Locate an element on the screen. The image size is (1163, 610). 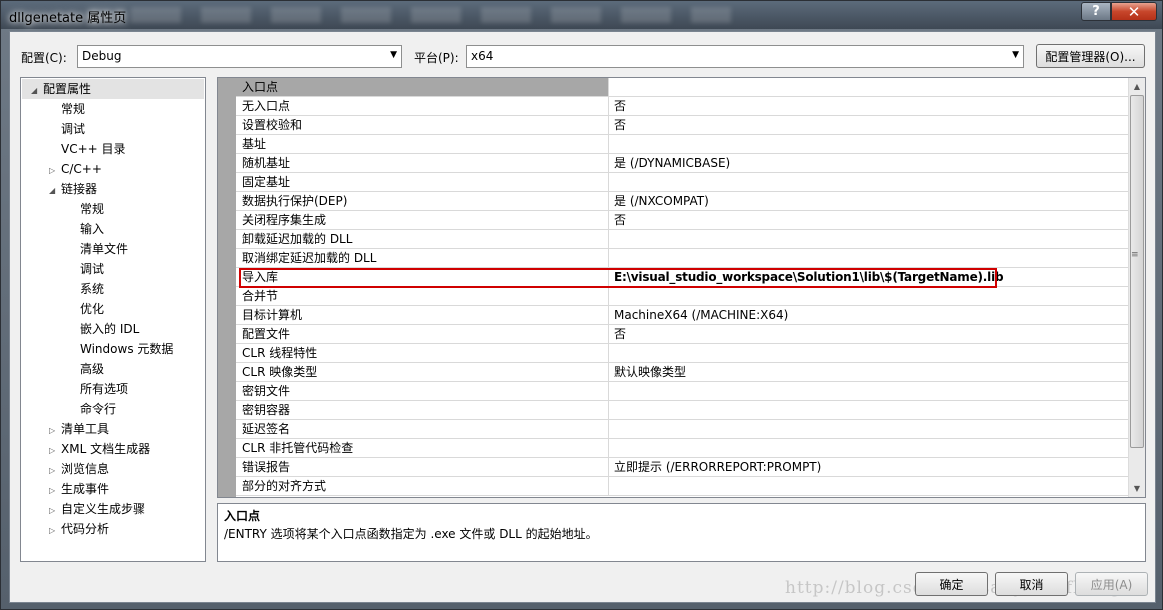
property-row: 关闭程序集生成否 is located at coordinates (682, 220).